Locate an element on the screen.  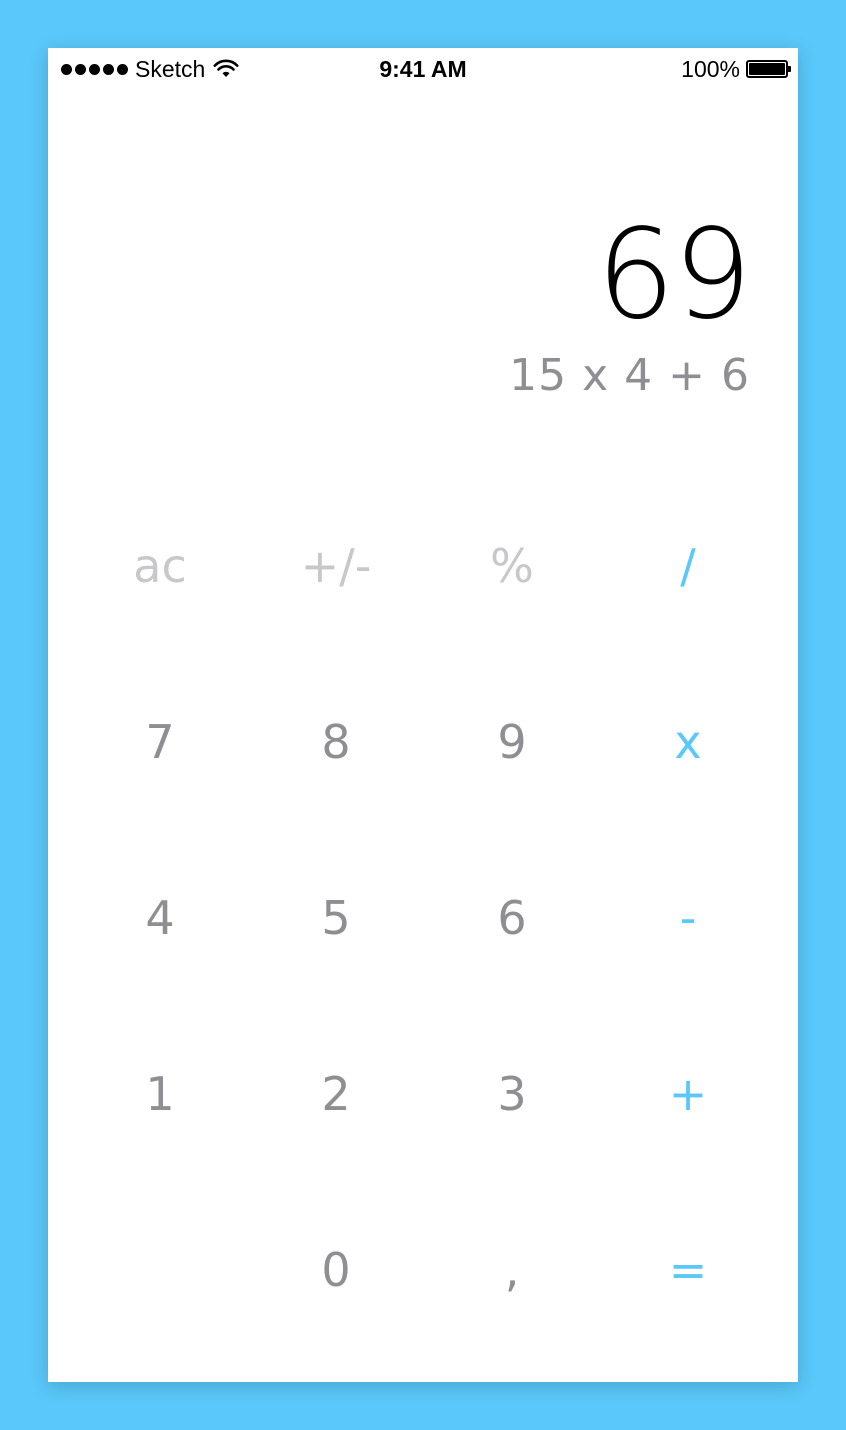
battery-percent: 100% is located at coordinates (710, 68).